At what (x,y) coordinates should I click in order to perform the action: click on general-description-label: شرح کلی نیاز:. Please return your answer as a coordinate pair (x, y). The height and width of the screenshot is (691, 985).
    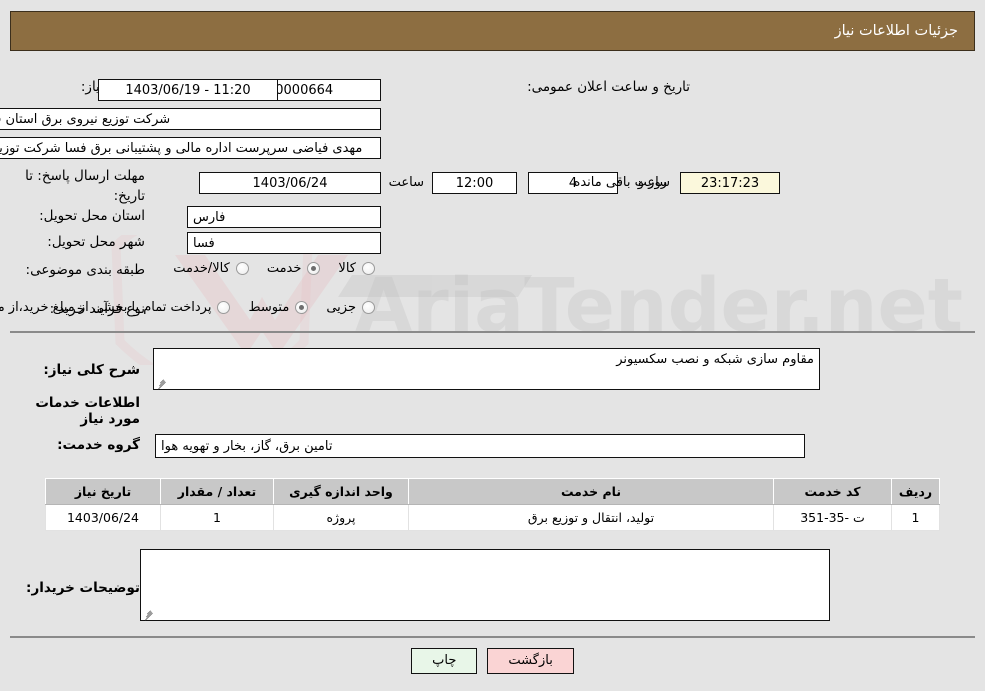
    Looking at the image, I should click on (91, 370).